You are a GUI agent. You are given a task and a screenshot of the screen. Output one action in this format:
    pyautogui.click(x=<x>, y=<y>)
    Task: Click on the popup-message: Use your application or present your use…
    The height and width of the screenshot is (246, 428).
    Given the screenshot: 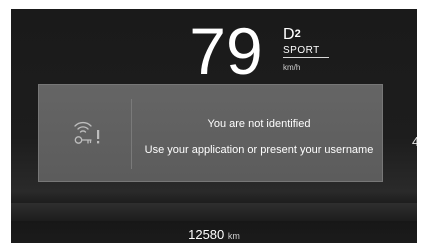 What is the action you would take?
    pyautogui.click(x=259, y=150)
    